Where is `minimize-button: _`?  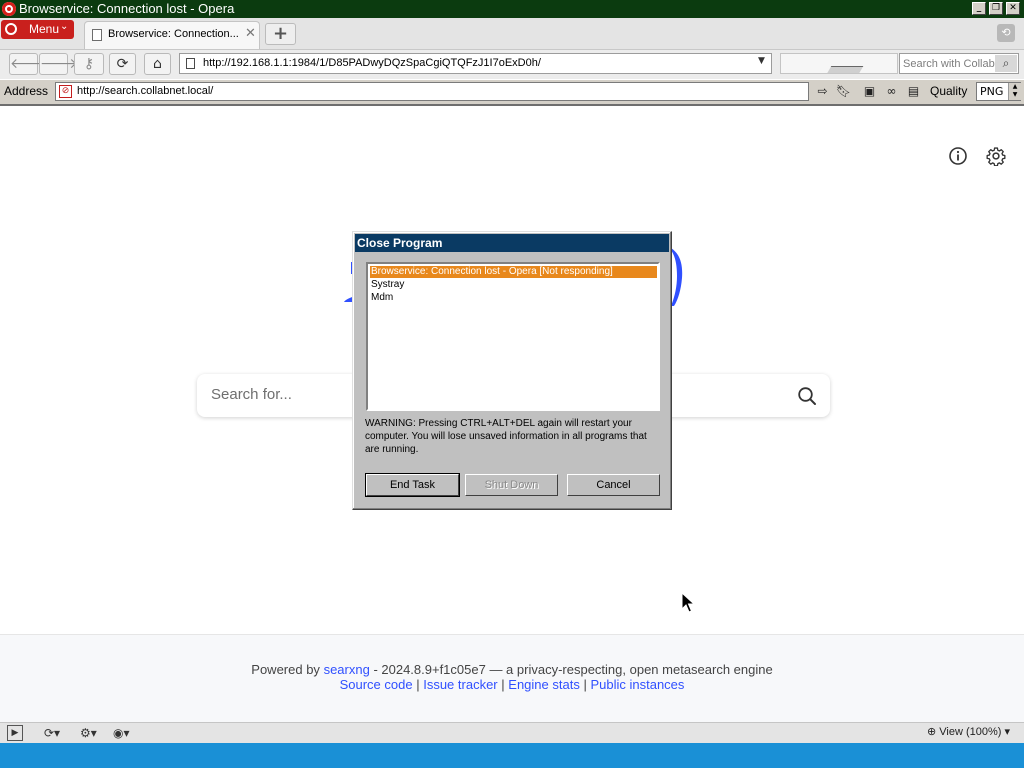 minimize-button: _ is located at coordinates (979, 8).